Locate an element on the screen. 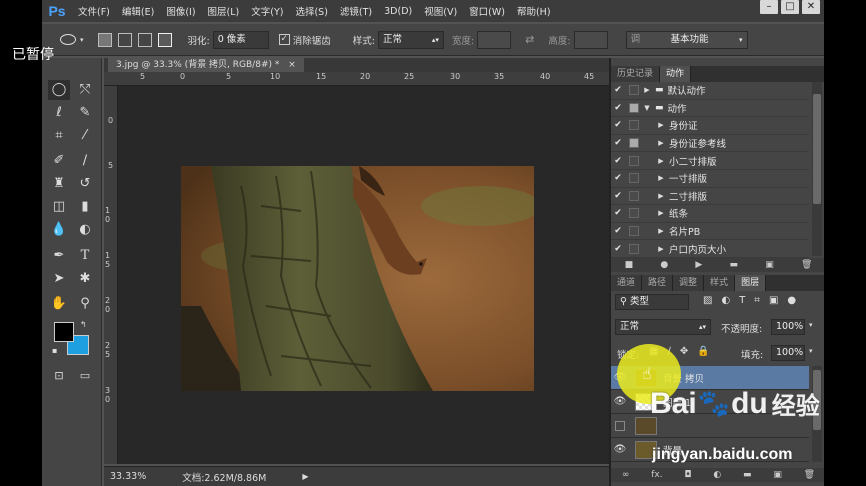 This screenshot has height=486, width=866. subtract-selection-icon is located at coordinates (144, 39).